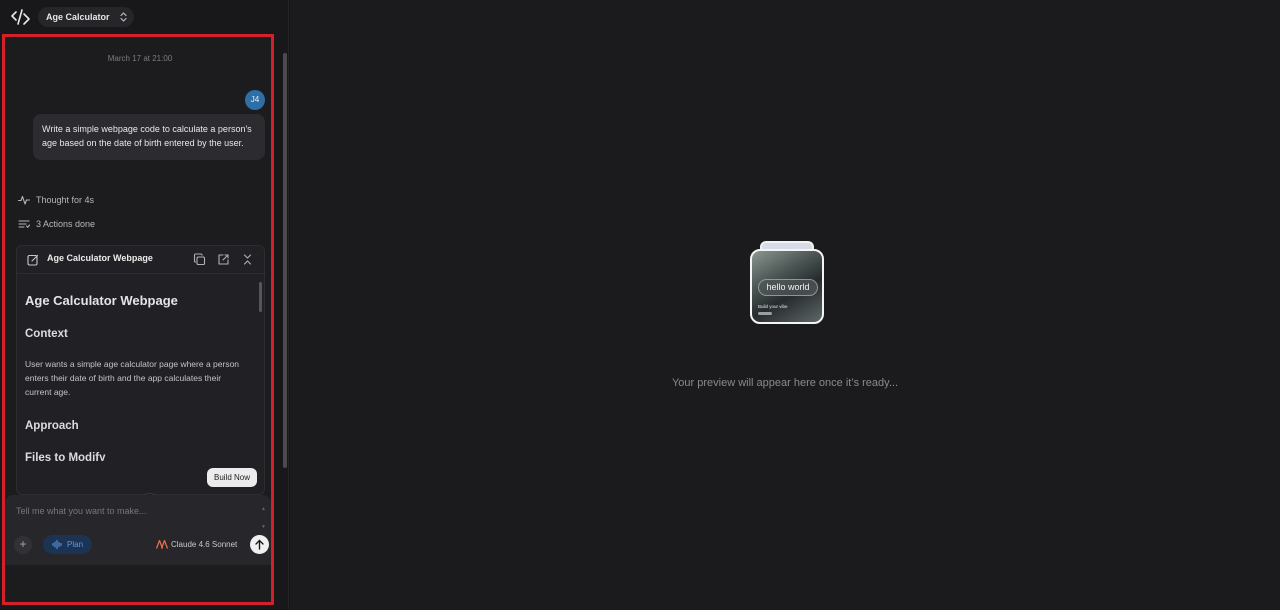 The width and height of the screenshot is (1280, 610). Describe the element at coordinates (123, 17) in the screenshot. I see `chevron-updown-icon` at that location.